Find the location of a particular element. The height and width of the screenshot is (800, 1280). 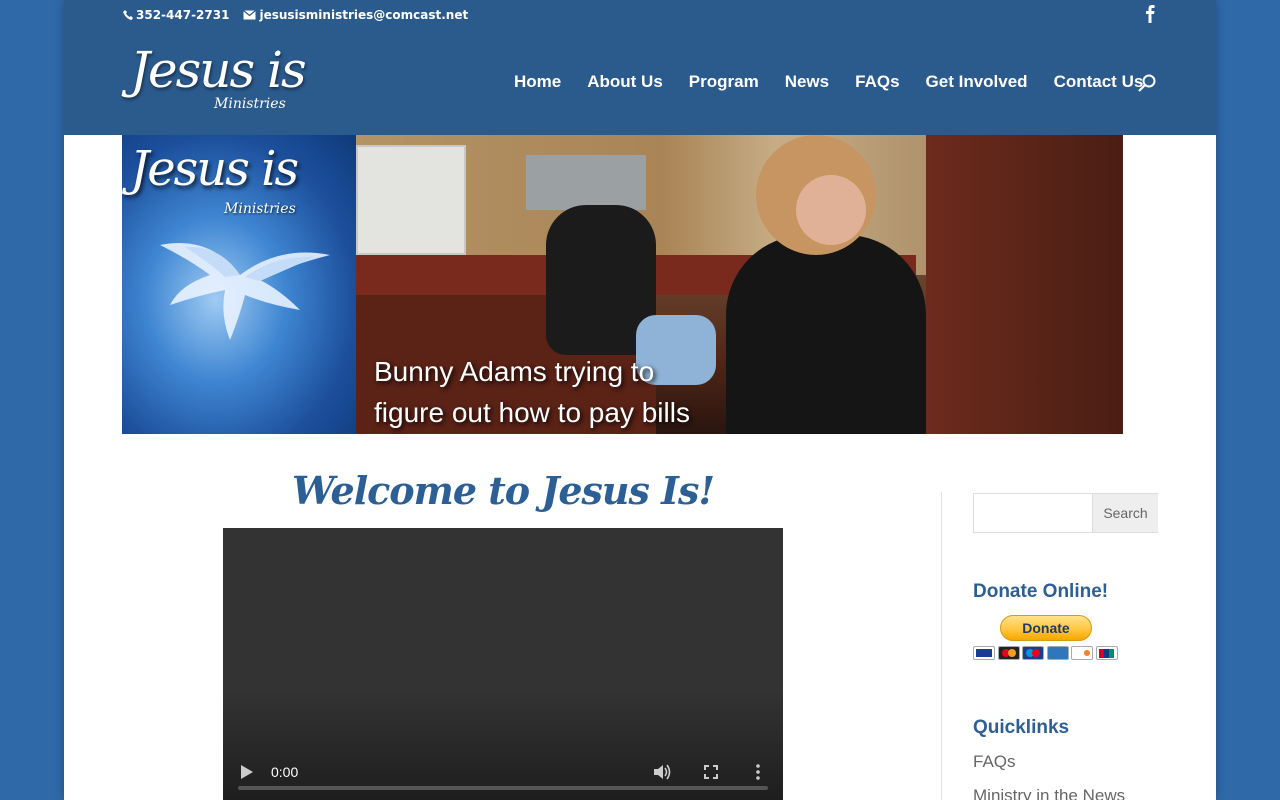

sidebar-search: Search is located at coordinates (1065, 513).